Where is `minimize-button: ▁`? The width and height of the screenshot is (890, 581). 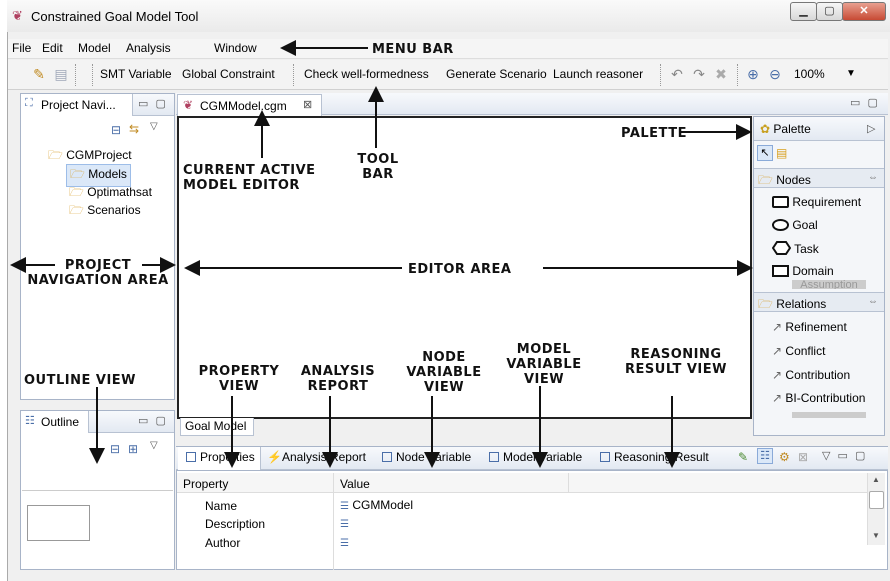 minimize-button: ▁ is located at coordinates (803, 11).